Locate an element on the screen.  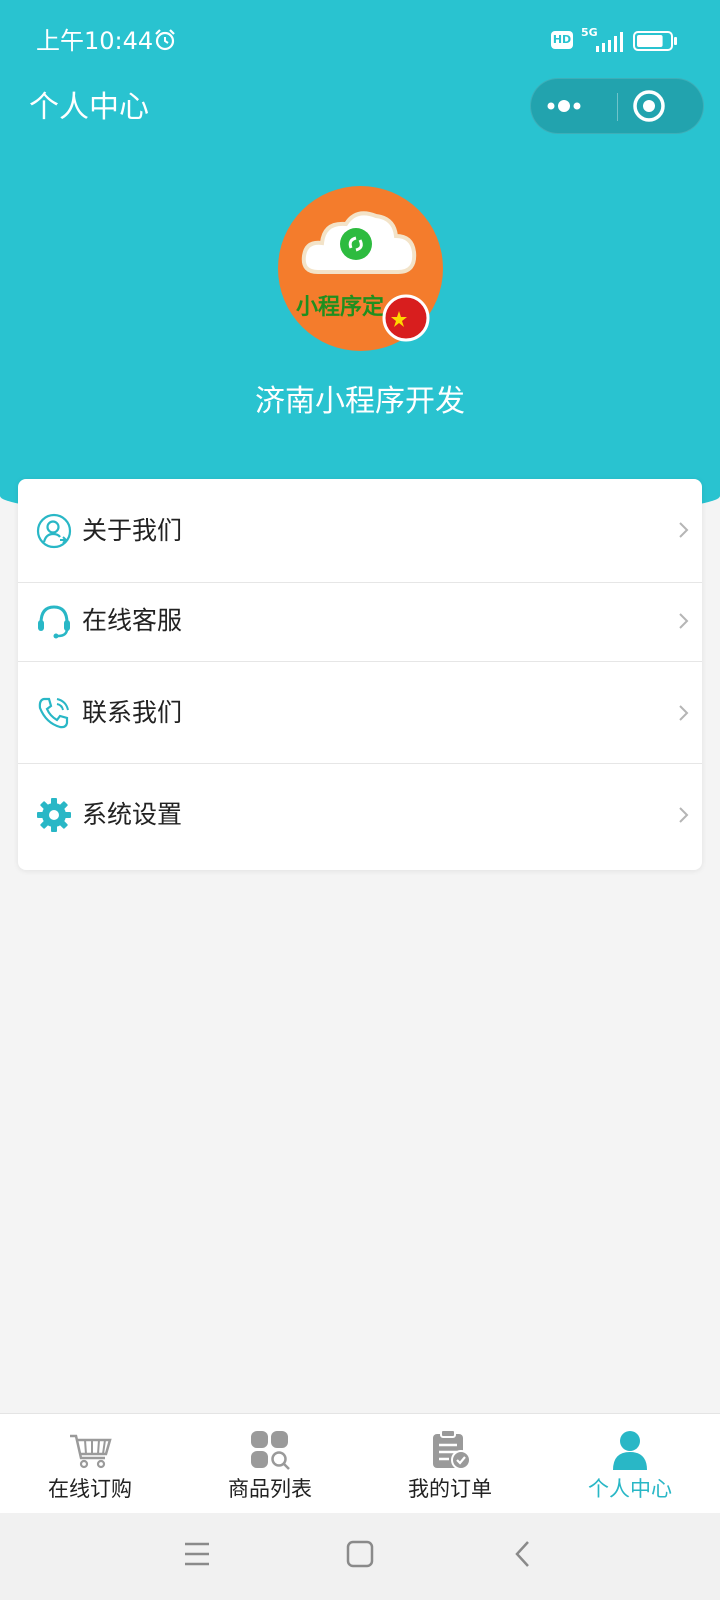
battery-icon is located at coordinates (655, 41).